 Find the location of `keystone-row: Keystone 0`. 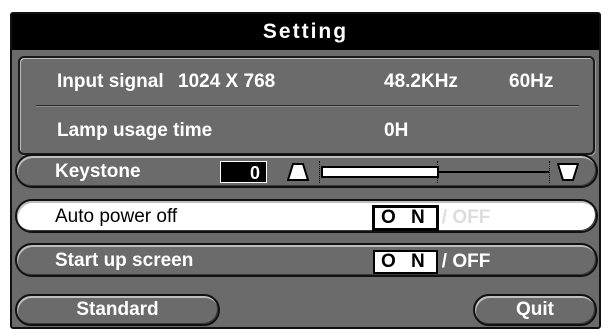

keystone-row: Keystone 0 is located at coordinates (306, 171).